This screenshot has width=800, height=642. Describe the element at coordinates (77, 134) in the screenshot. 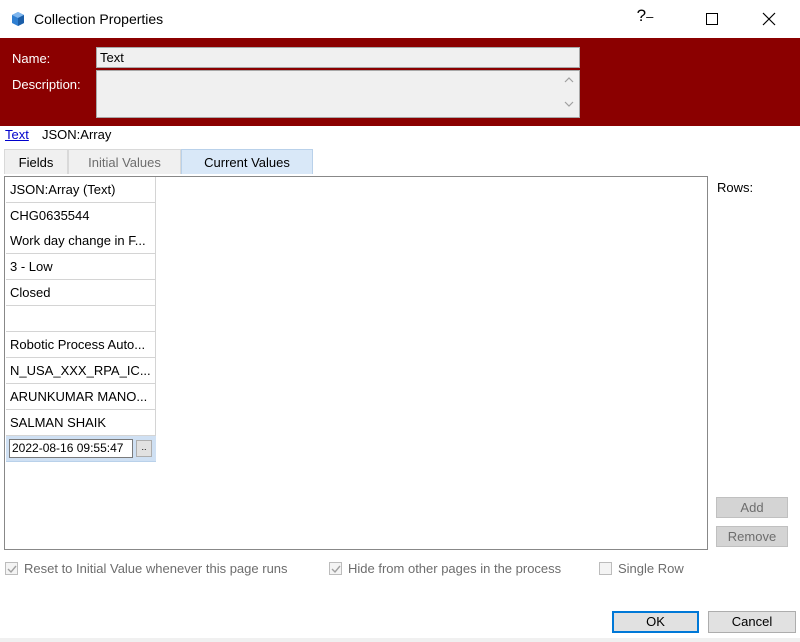

I see `breadcrumb-current: JSON:Array` at that location.